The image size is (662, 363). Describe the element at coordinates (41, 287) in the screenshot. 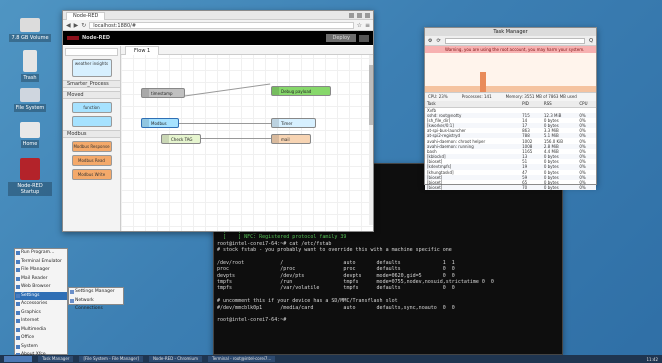

I see `start-menu-item: Web Browser` at that location.